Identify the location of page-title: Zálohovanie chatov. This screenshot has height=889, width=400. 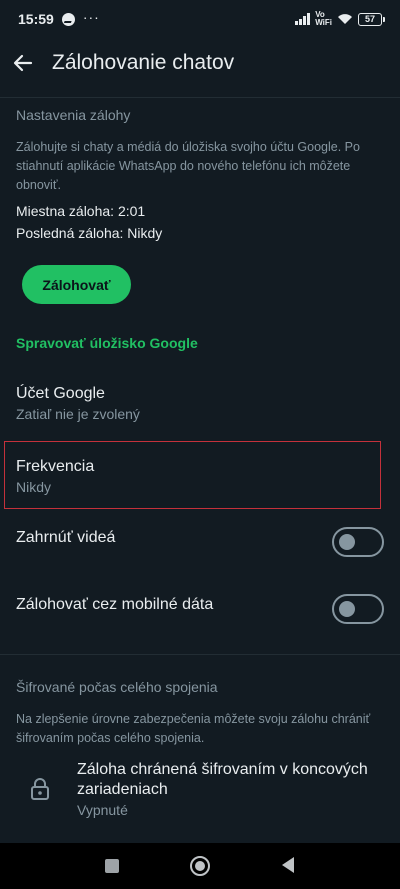
(143, 62).